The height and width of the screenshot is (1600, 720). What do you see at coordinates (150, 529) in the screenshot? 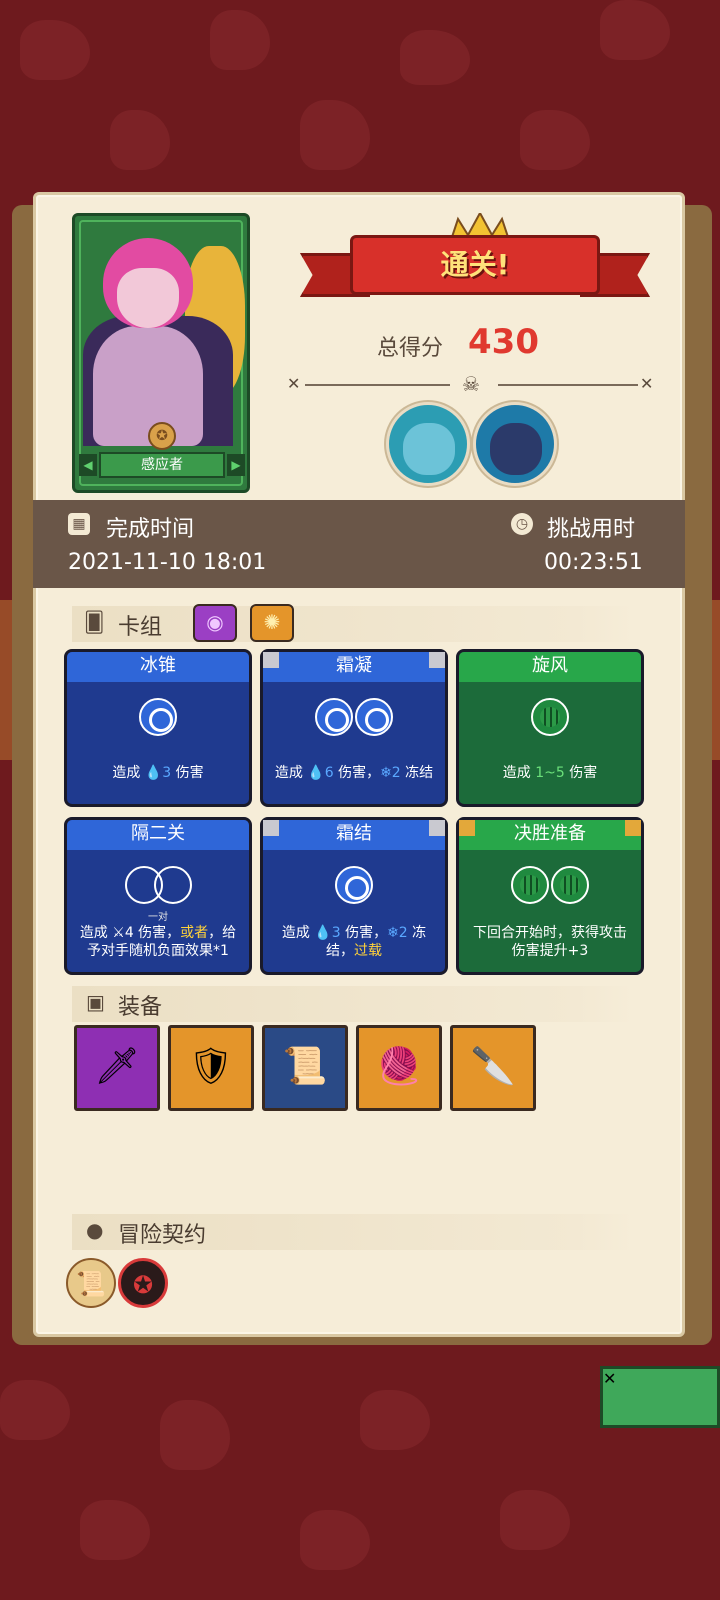
I see `finish-time-label: 完成时间` at bounding box center [150, 529].